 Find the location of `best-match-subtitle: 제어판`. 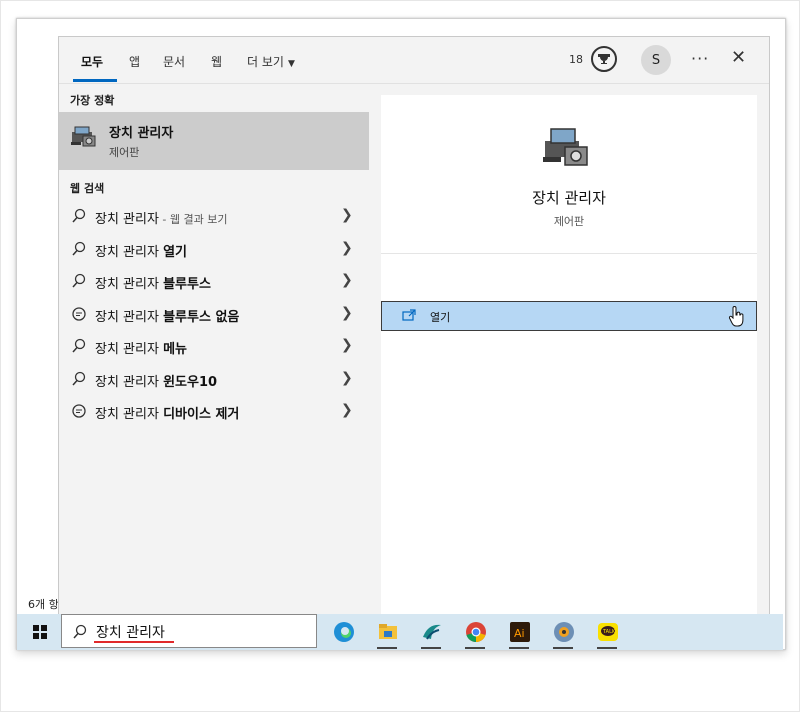

best-match-subtitle: 제어판 is located at coordinates (124, 152).